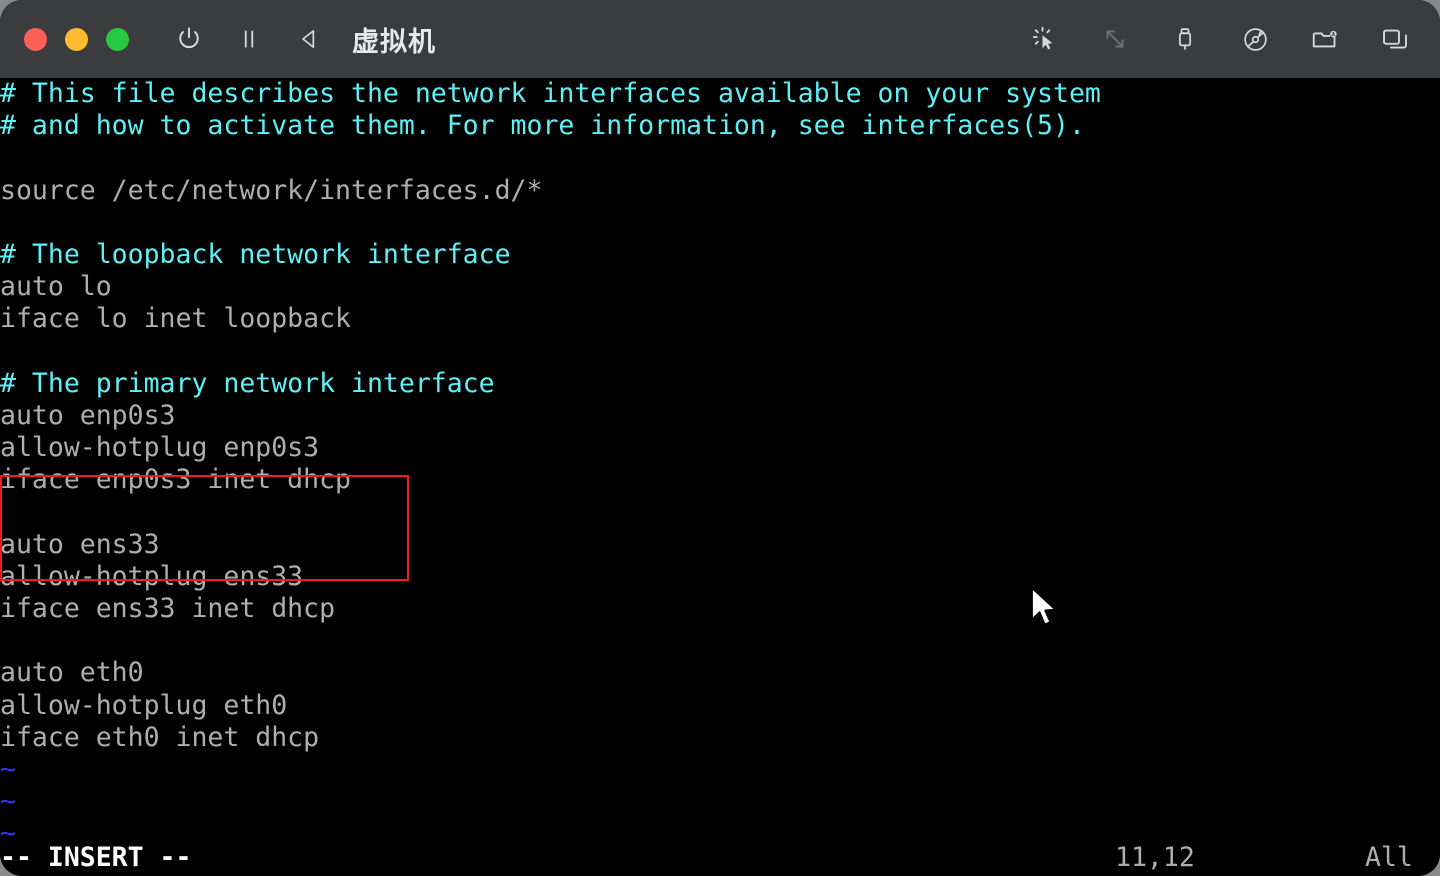 The height and width of the screenshot is (876, 1440). I want to click on window-title: 虚拟机, so click(394, 42).